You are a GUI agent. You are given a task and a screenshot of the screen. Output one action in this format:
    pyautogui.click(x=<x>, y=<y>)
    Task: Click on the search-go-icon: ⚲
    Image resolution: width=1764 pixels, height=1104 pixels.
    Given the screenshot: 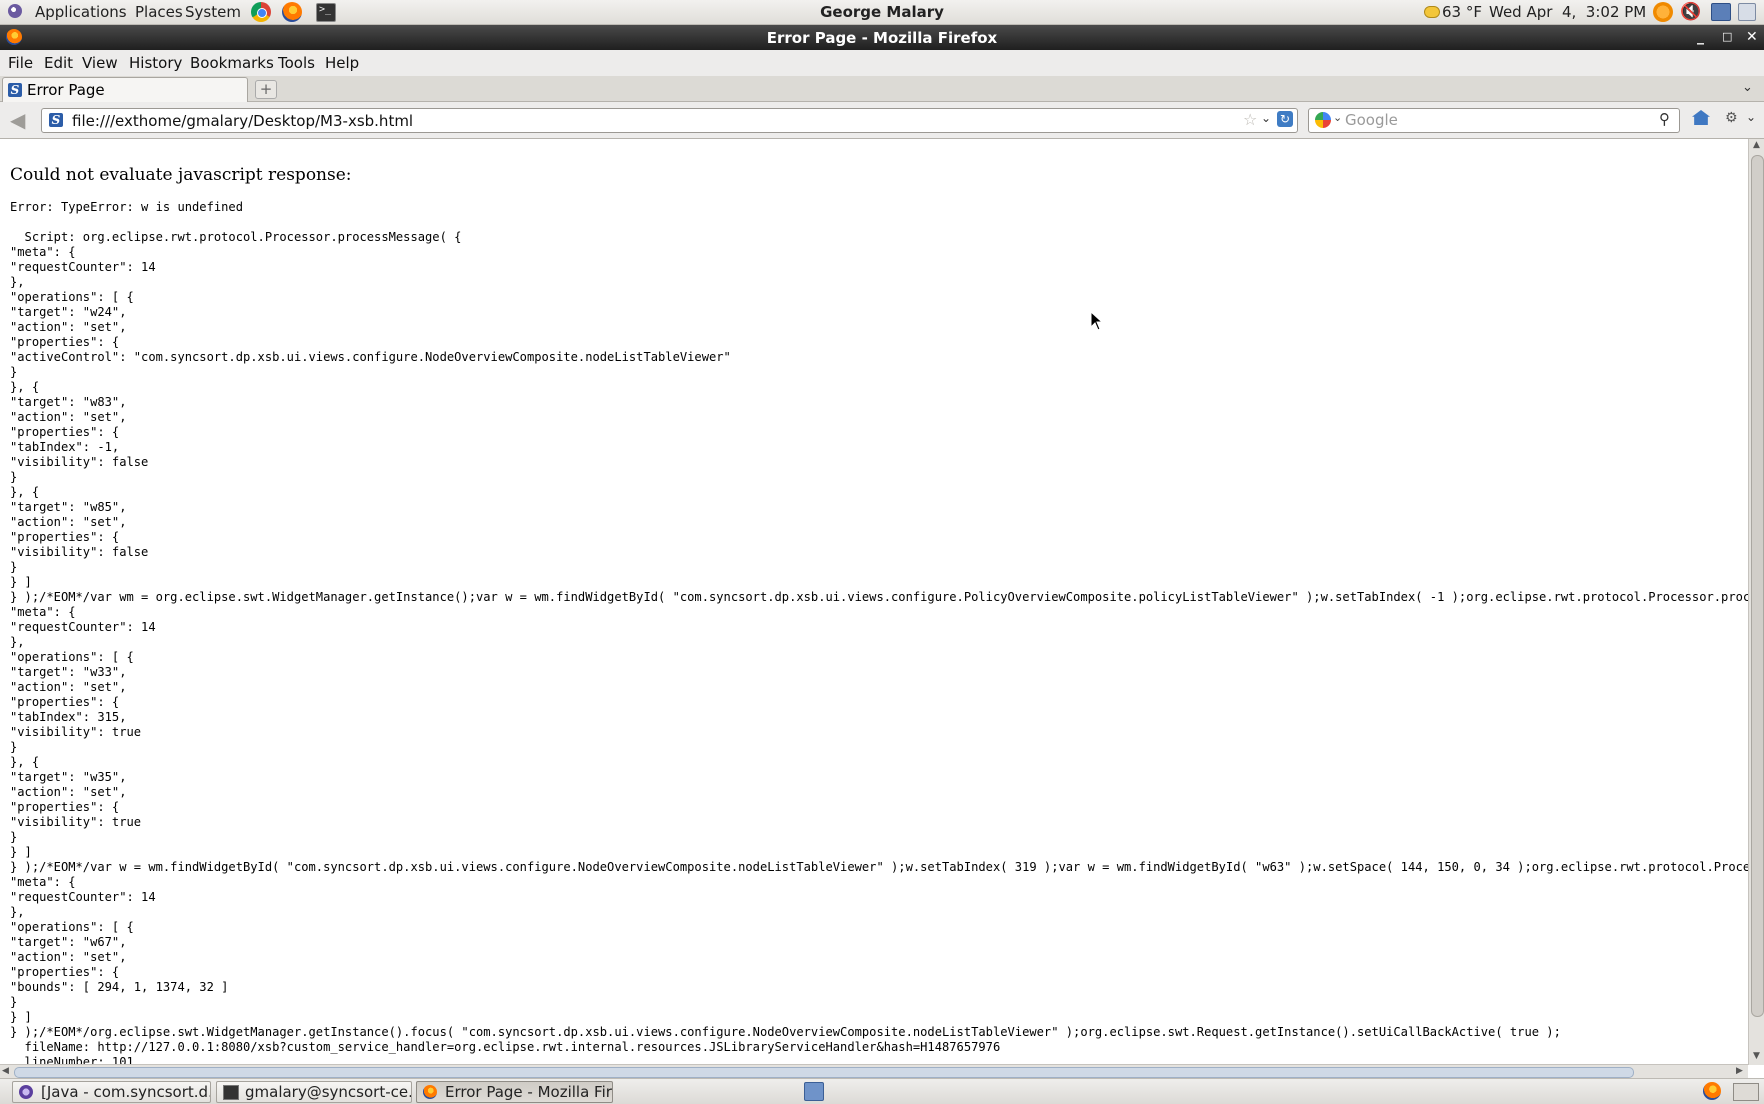 What is the action you would take?
    pyautogui.click(x=1664, y=119)
    